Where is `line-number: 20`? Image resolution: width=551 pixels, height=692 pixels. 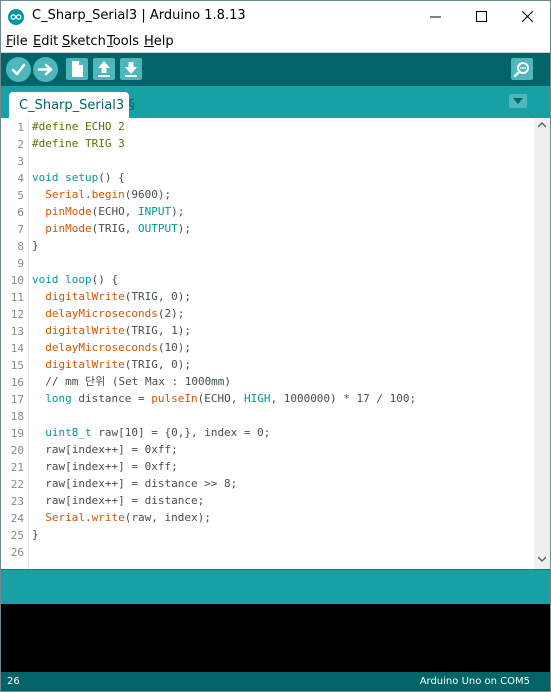
line-number: 20 is located at coordinates (17, 450).